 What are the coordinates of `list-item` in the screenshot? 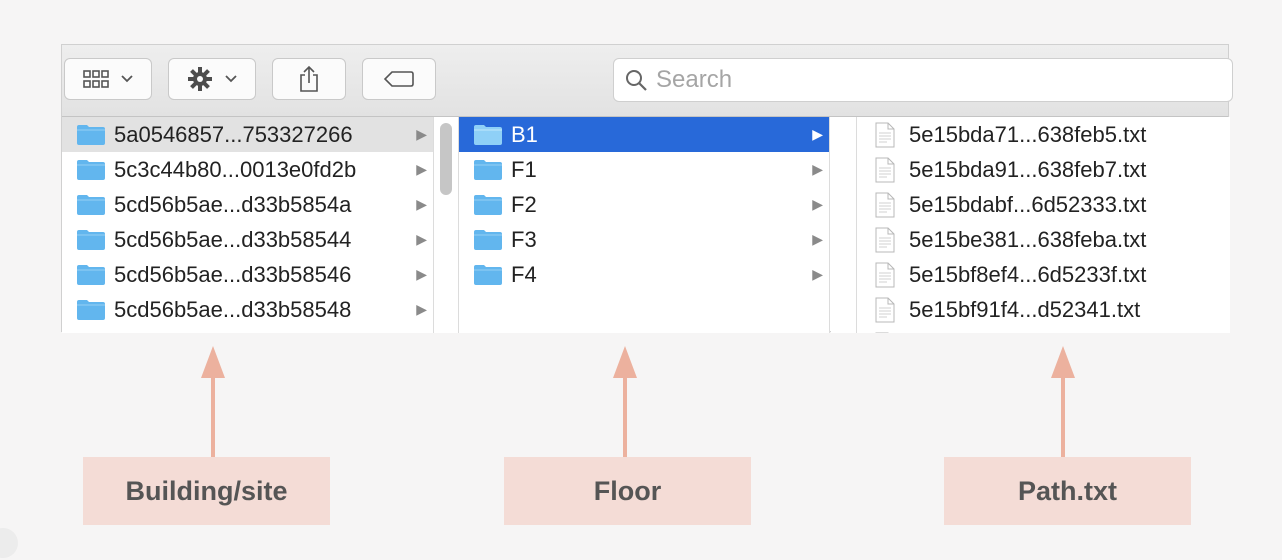 It's located at (1043, 330).